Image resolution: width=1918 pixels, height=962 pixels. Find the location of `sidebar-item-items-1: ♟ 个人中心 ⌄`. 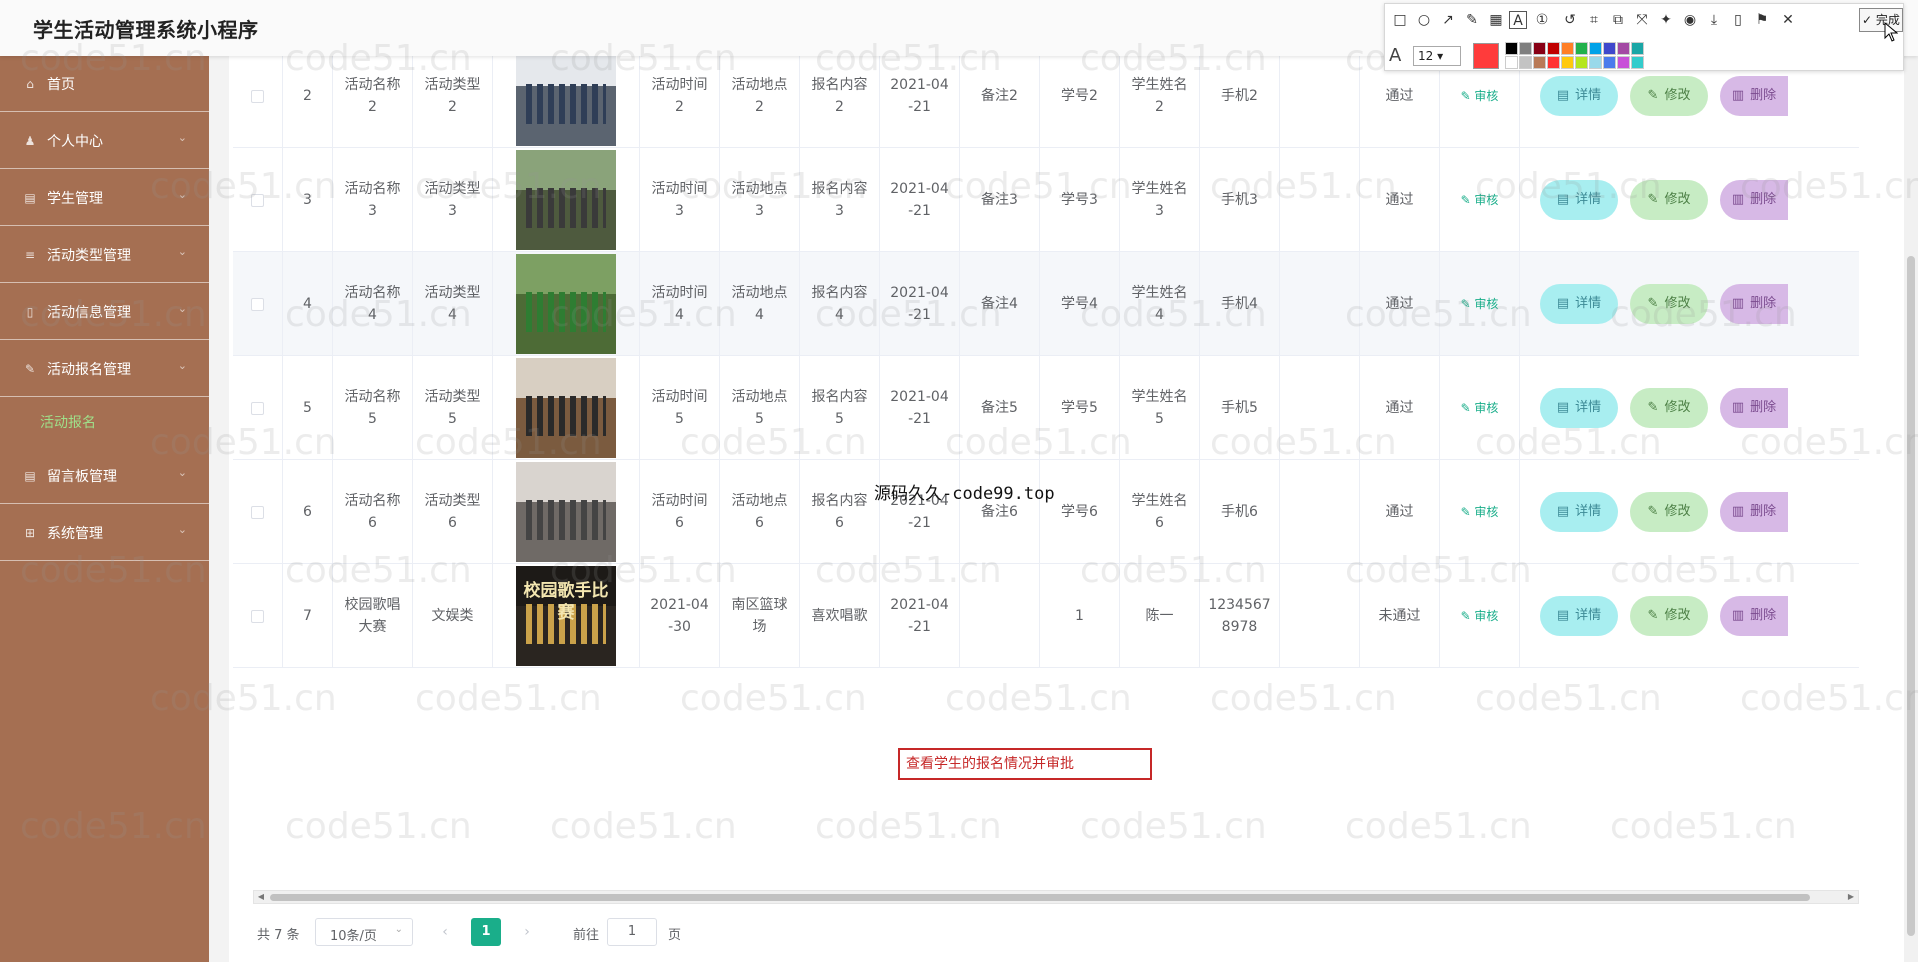

sidebar-item-items-1: ♟ 个人中心 ⌄ is located at coordinates (104, 141).